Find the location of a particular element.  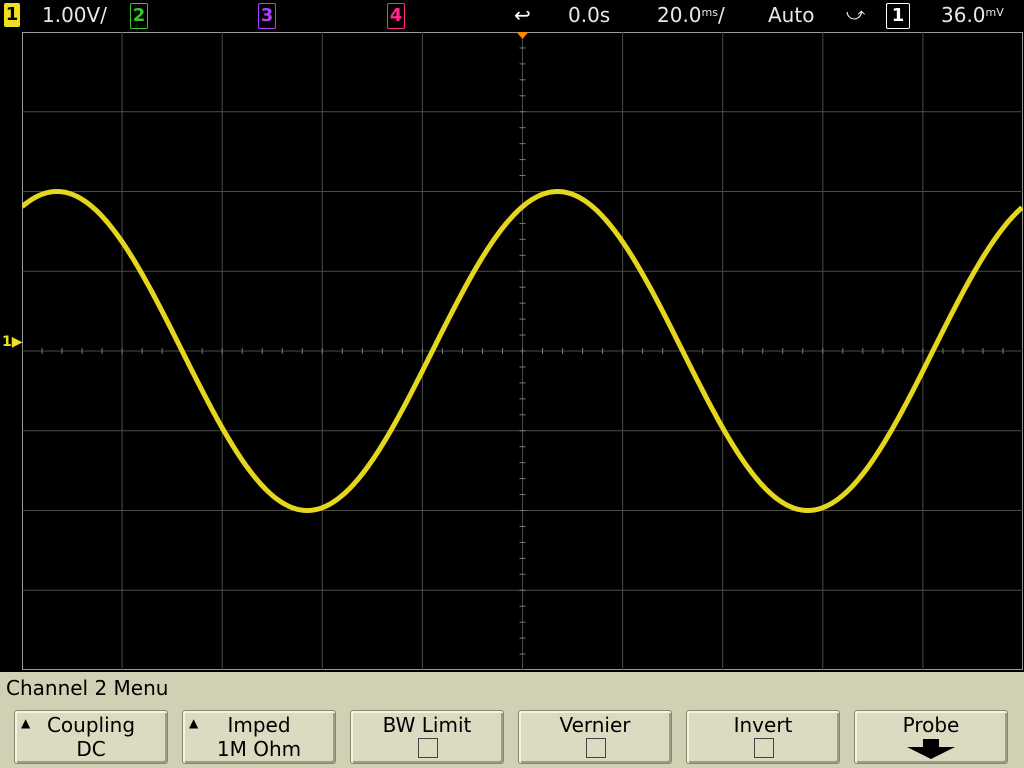

impedance-value: 1M Ohm is located at coordinates (259, 749).